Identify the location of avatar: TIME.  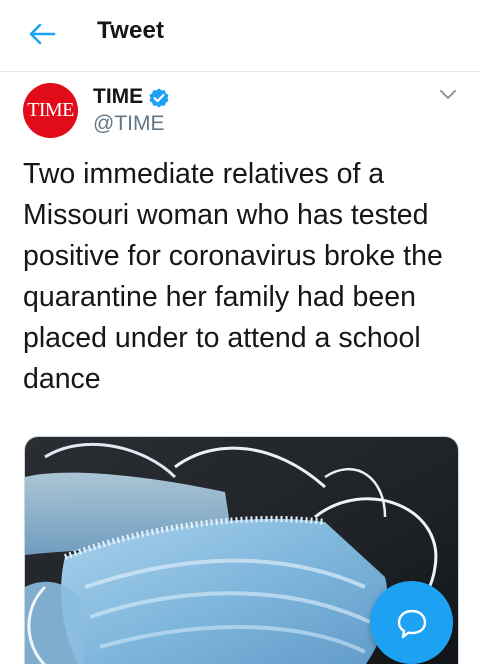
(50, 110).